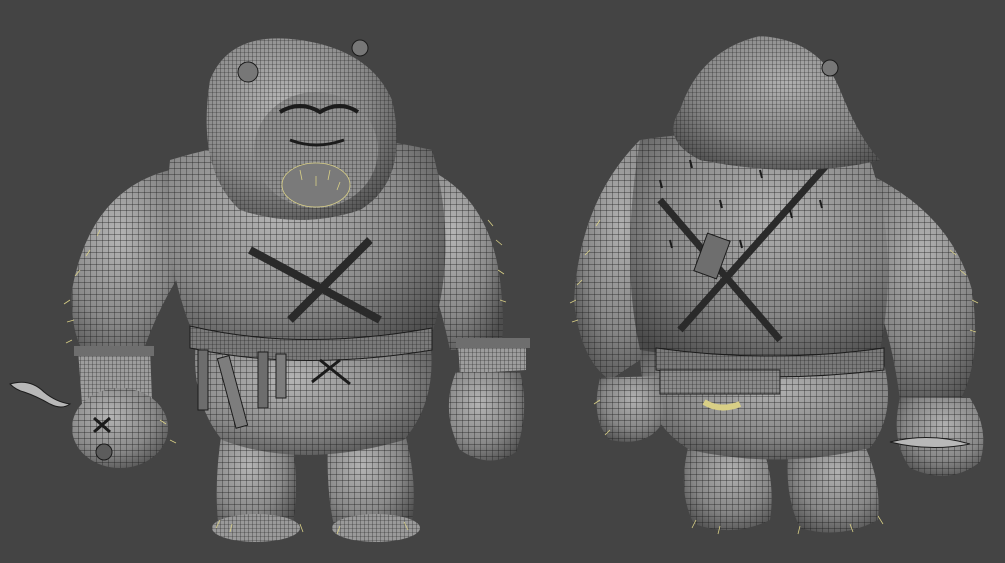 The width and height of the screenshot is (1005, 563). Describe the element at coordinates (776, 103) in the screenshot. I see `back-hood` at that location.